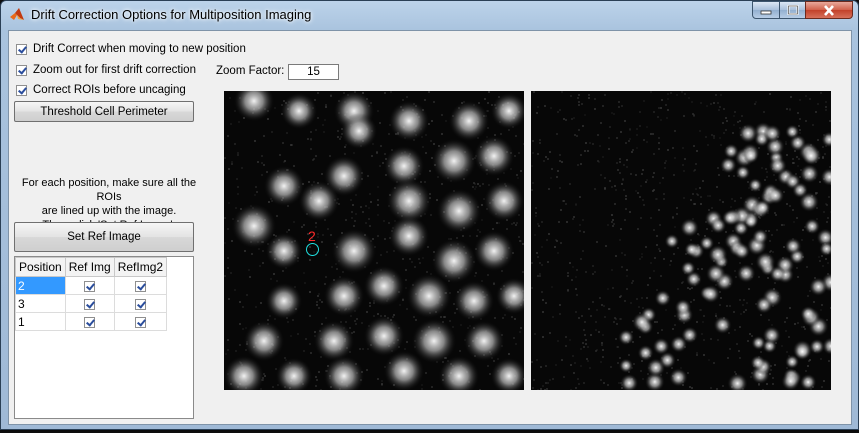  I want to click on position-table: Position Ref Img RefImg2 2 3 1, so click(104, 337).